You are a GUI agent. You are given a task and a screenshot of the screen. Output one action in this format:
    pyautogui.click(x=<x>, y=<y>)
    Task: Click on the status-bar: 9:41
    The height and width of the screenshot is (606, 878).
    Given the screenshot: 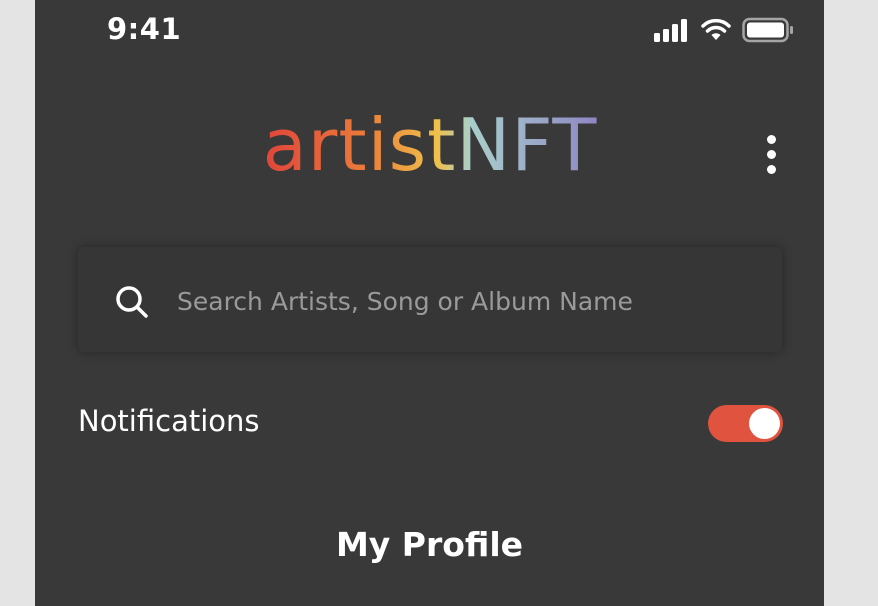 What is the action you would take?
    pyautogui.click(x=429, y=30)
    